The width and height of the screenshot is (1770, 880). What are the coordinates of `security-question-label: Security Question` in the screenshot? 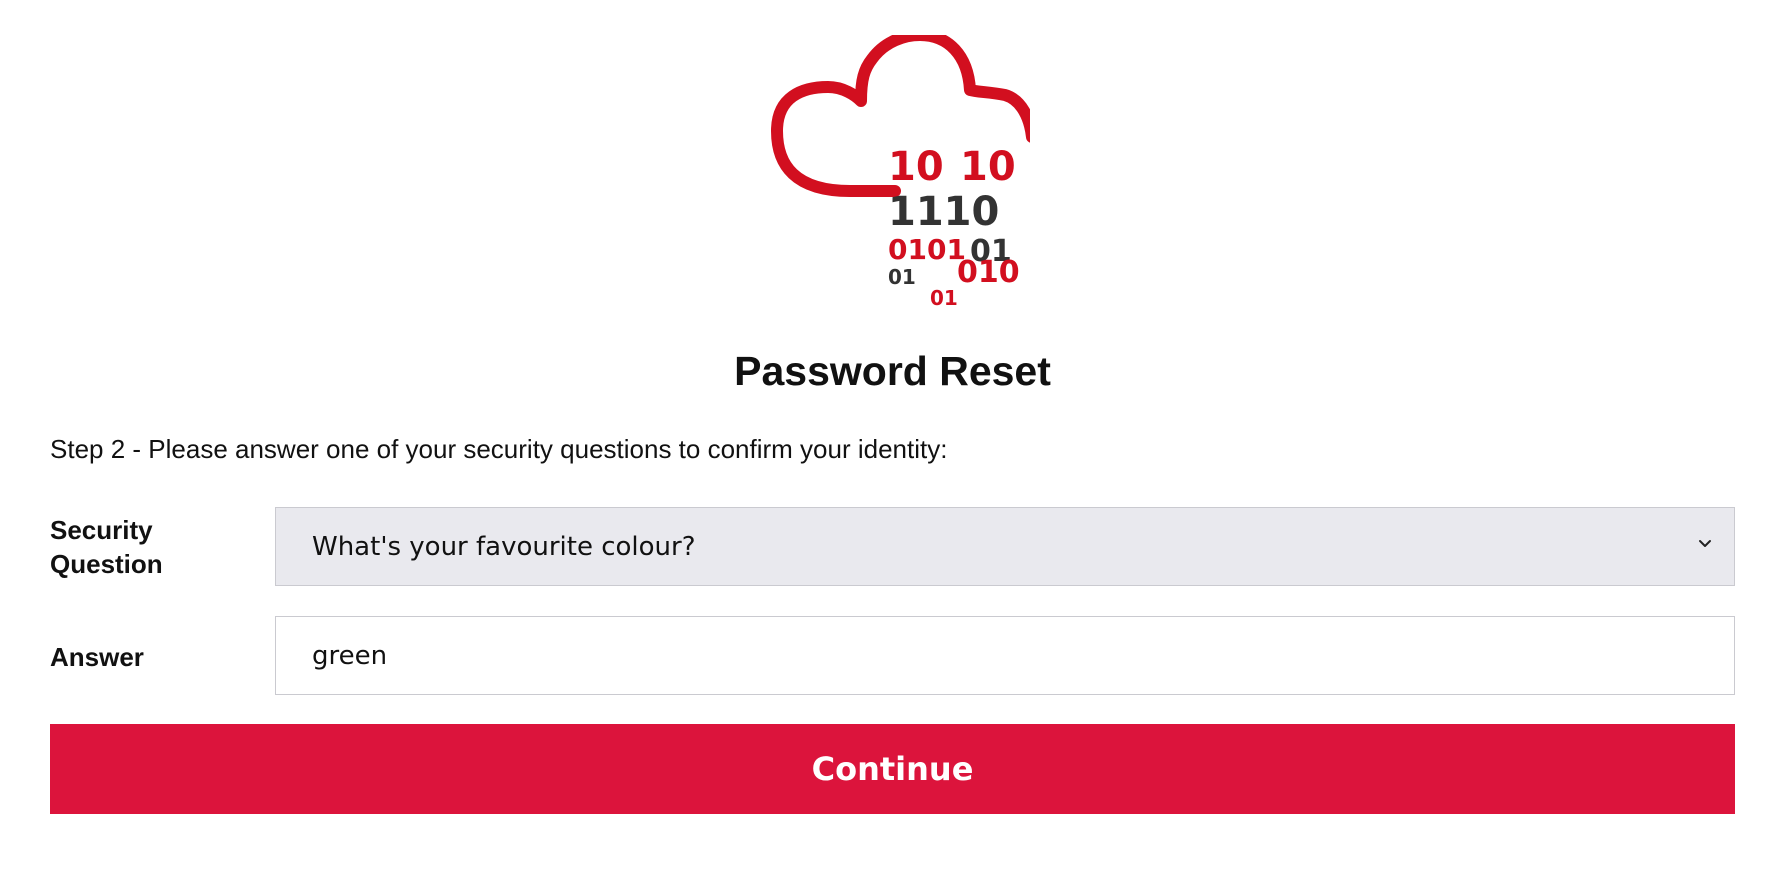 It's located at (106, 547).